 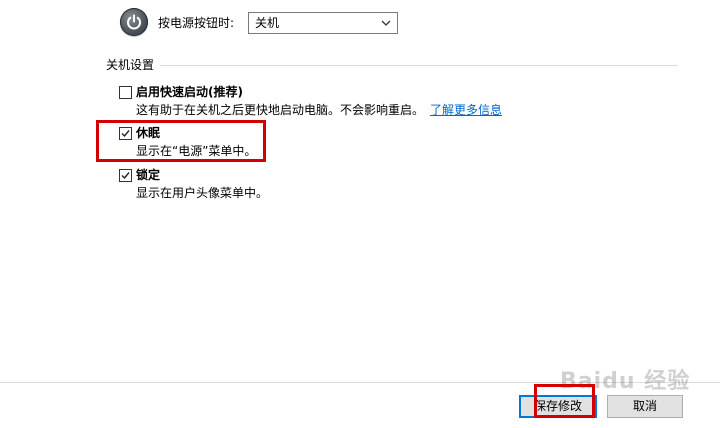 What do you see at coordinates (148, 175) in the screenshot?
I see `lock-label: 锁定` at bounding box center [148, 175].